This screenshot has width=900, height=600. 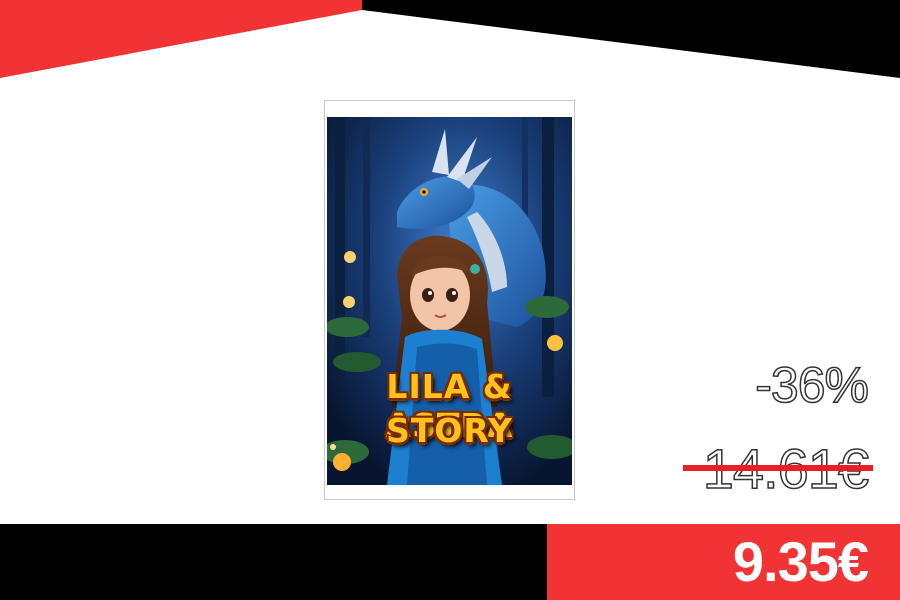 What do you see at coordinates (800, 561) in the screenshot?
I see `sale-price: 9.35€` at bounding box center [800, 561].